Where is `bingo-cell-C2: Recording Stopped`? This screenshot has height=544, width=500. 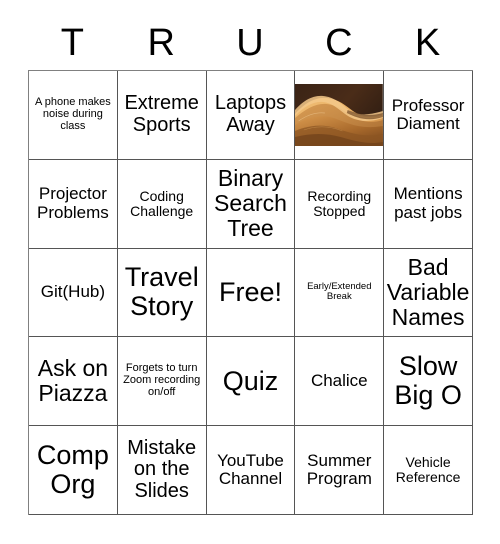 bingo-cell-C2: Recording Stopped is located at coordinates (340, 204).